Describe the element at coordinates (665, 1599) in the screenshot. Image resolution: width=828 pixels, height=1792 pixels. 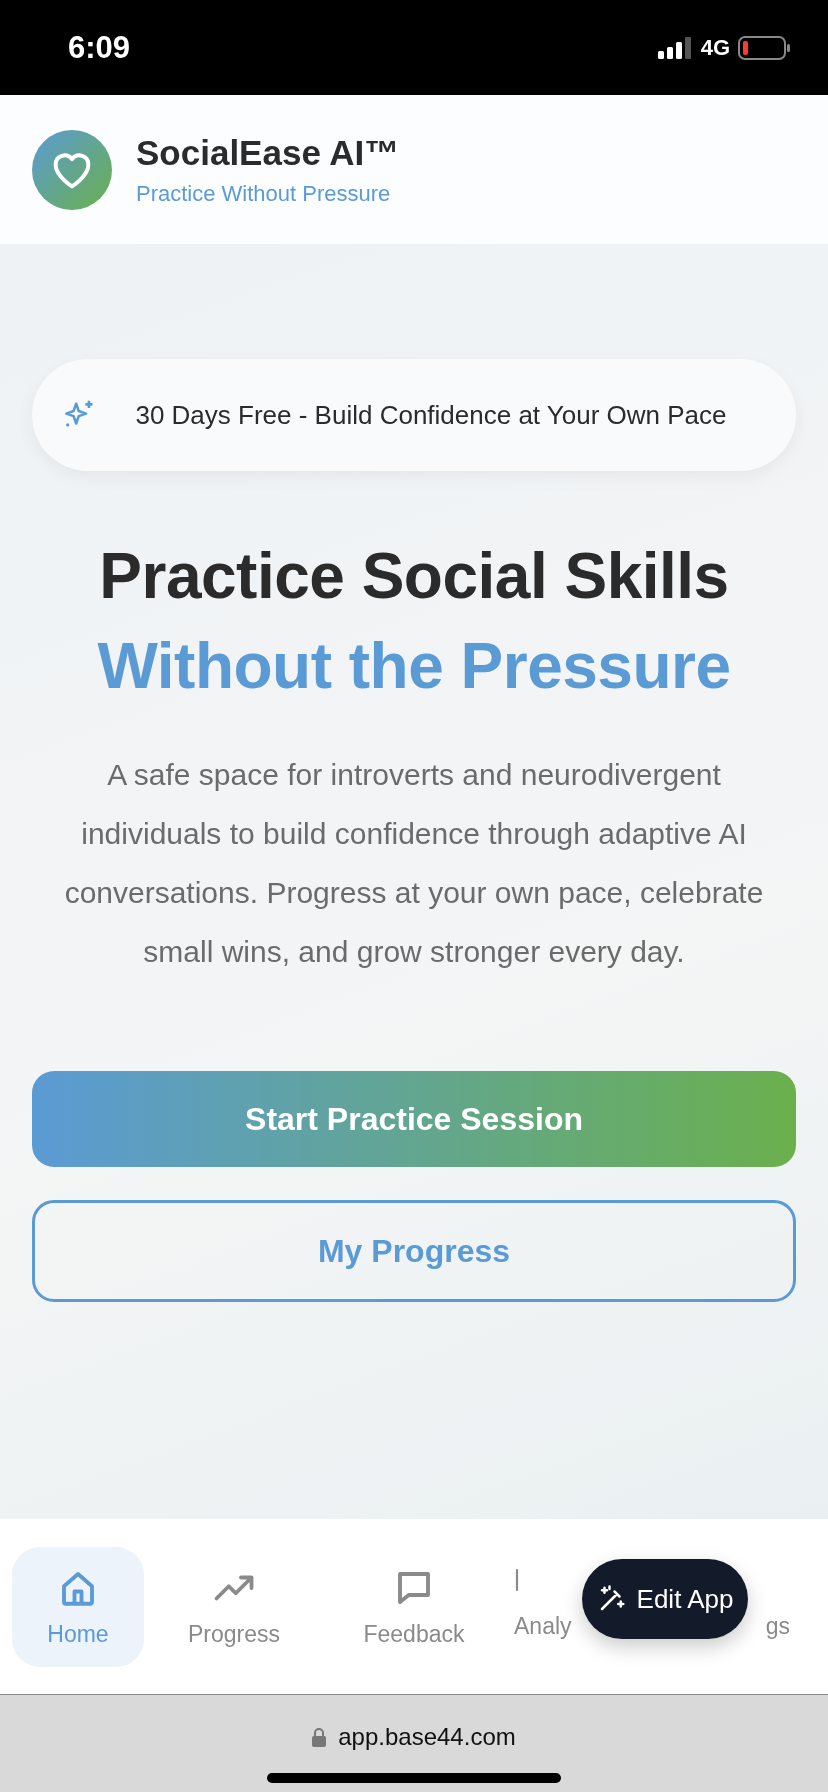
I see `edit-app-button: Edit App` at that location.